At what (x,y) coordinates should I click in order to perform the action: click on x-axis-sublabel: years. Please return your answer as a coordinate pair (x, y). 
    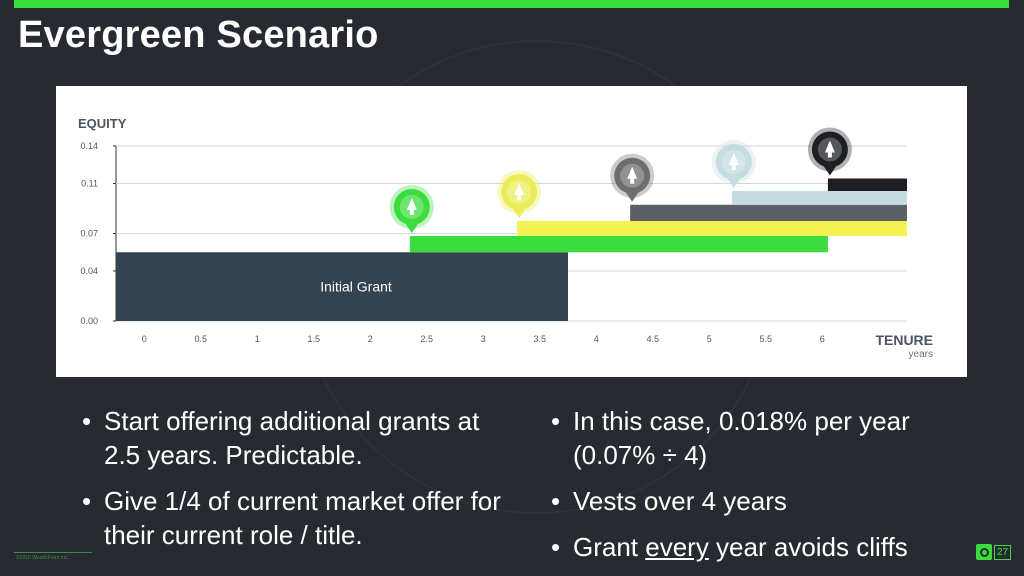
    Looking at the image, I should click on (921, 354).